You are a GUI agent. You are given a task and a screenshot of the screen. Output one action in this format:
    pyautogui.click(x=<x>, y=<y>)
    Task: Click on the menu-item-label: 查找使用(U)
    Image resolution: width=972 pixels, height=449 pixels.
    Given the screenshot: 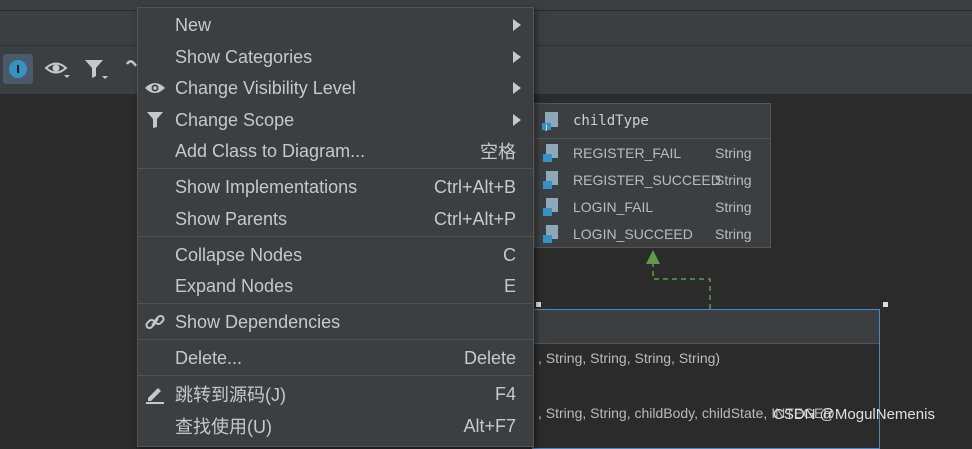 What is the action you would take?
    pyautogui.click(x=223, y=427)
    